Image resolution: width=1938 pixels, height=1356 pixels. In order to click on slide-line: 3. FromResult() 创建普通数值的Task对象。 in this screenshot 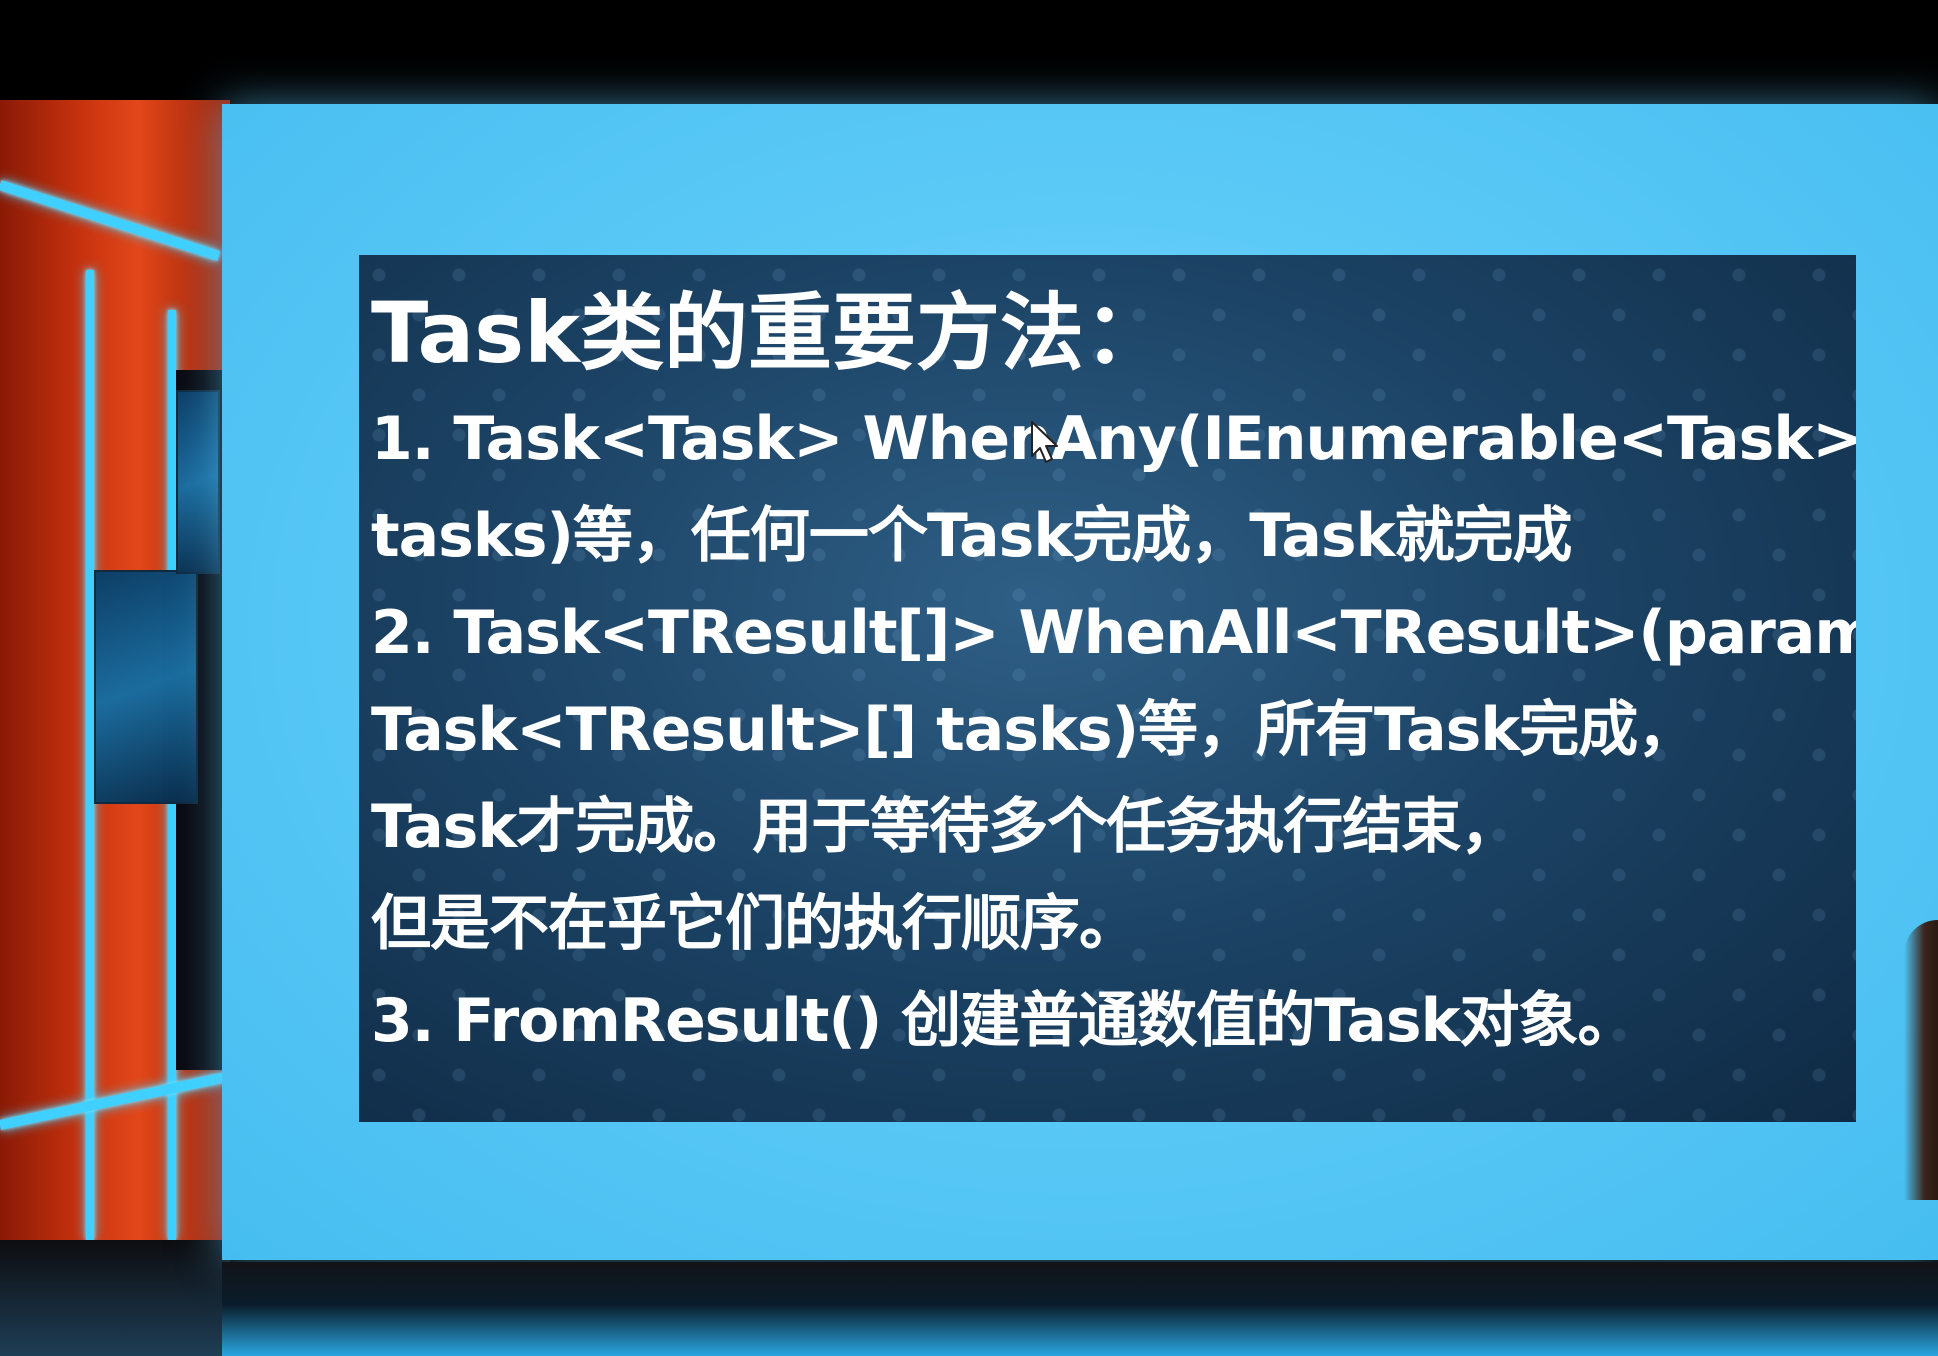, I will do `click(1004, 1021)`.